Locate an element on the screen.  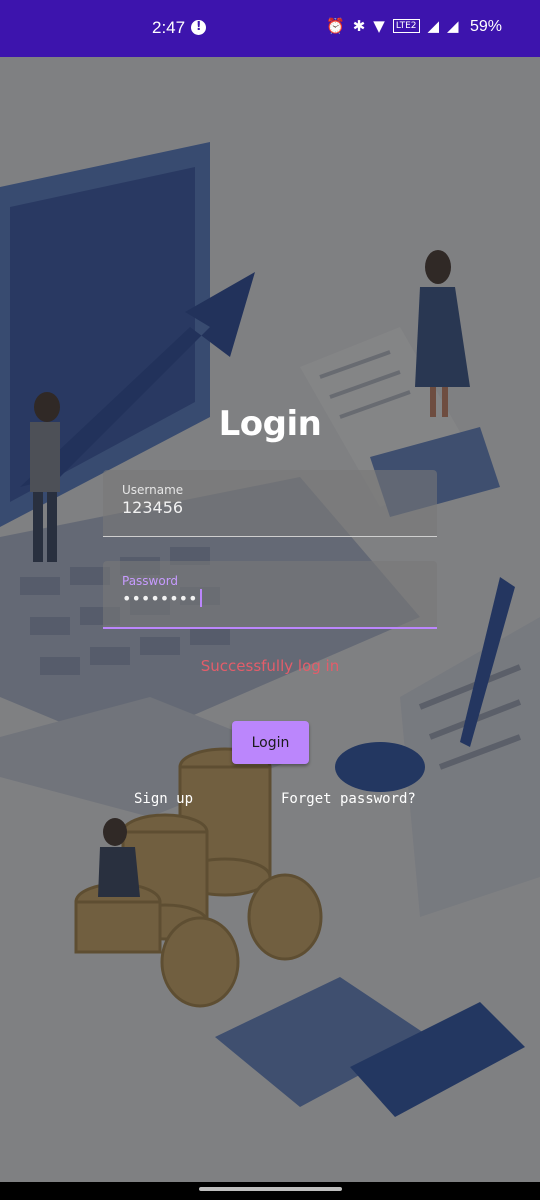
status-time: 2:47 is located at coordinates (169, 27).